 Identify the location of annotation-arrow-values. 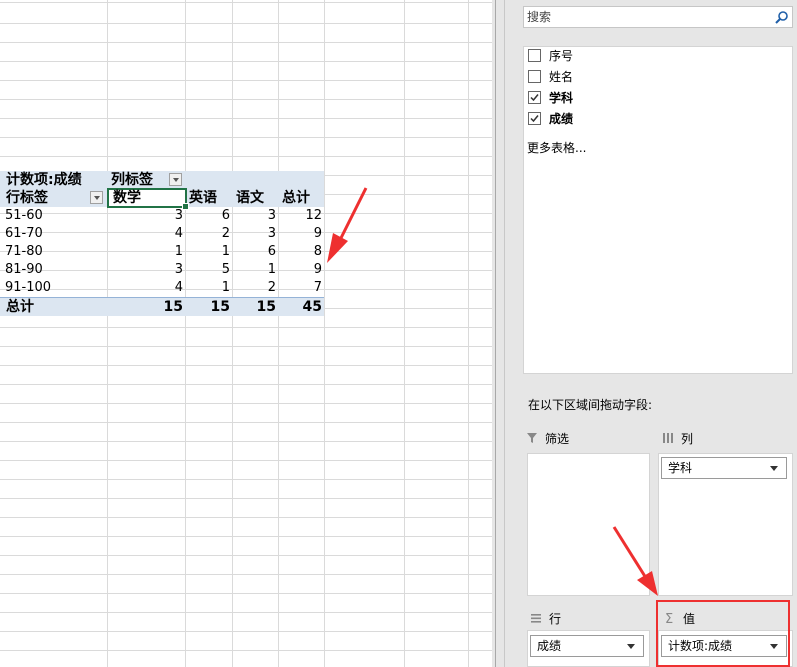
(635, 561).